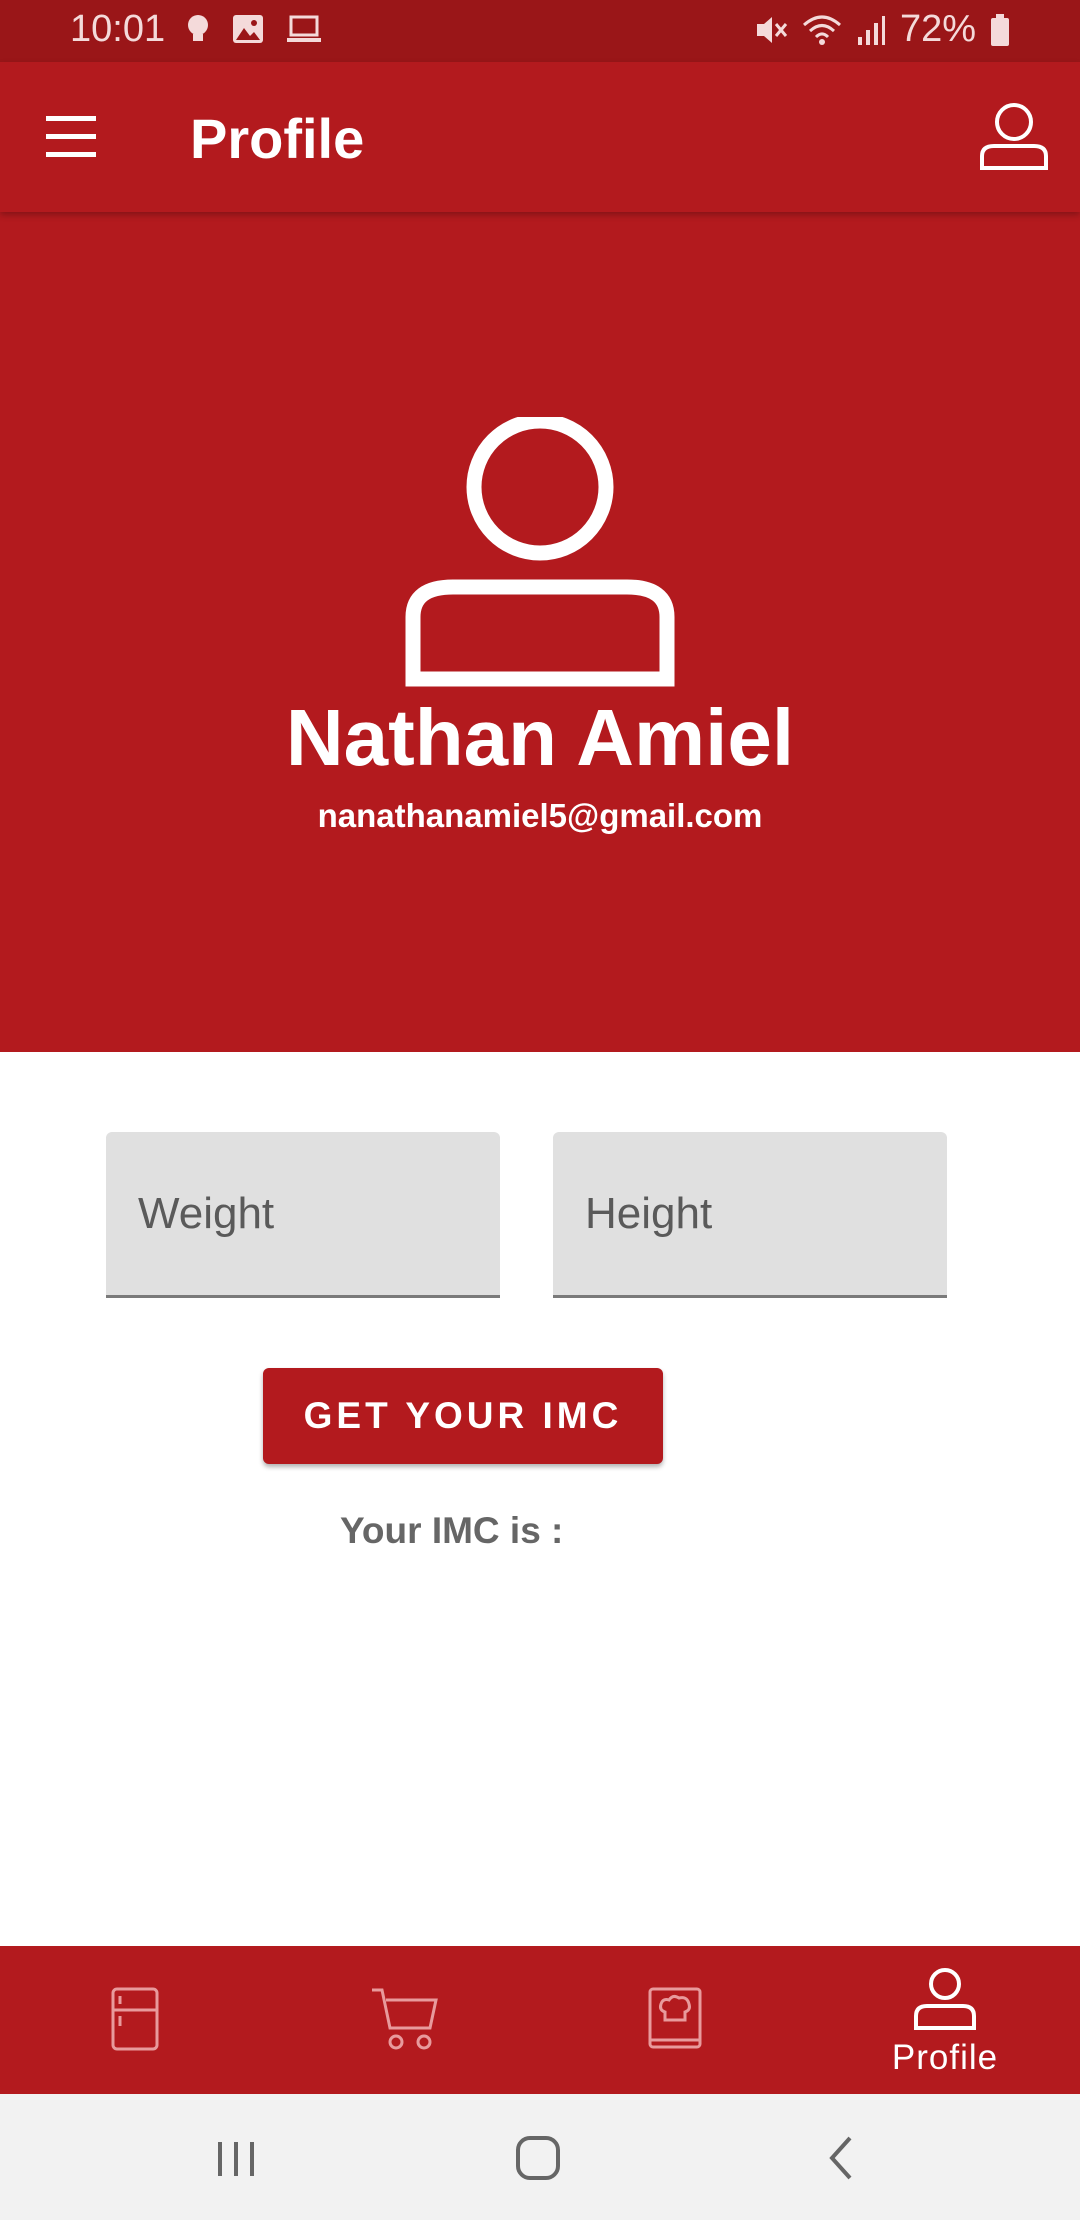  Describe the element at coordinates (277, 138) in the screenshot. I see `page-title: Profile` at that location.